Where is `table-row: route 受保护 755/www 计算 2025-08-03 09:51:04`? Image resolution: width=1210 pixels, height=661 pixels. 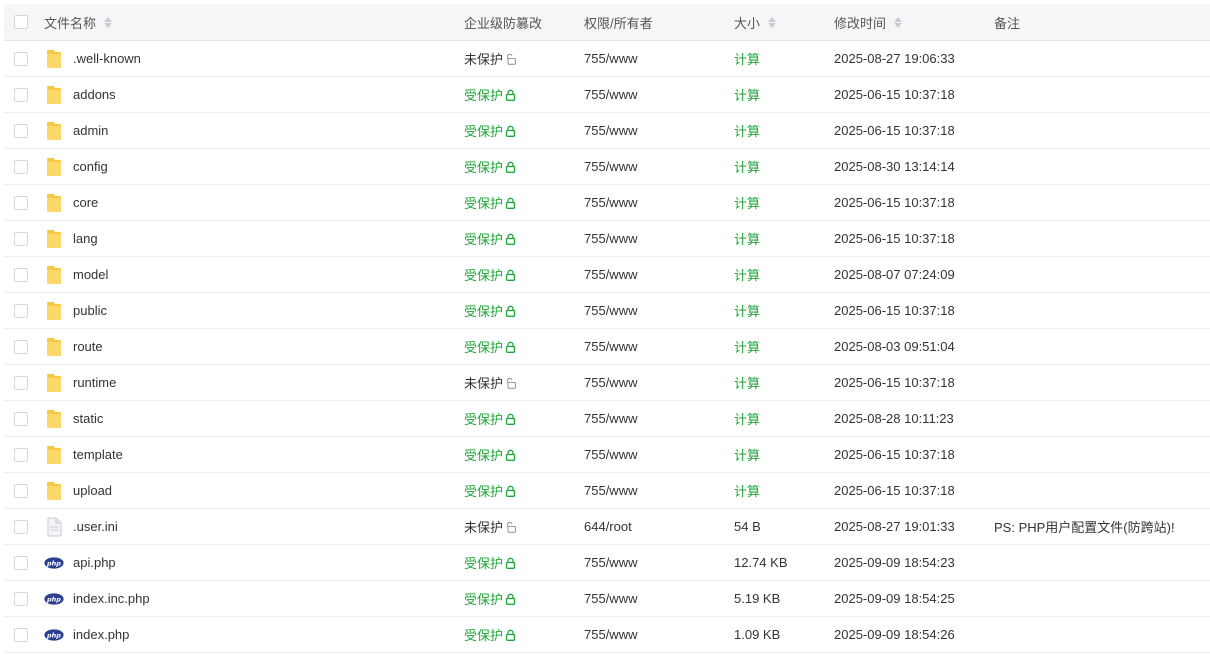 table-row: route 受保护 755/www 计算 2025-08-03 09:51:04 is located at coordinates (607, 347).